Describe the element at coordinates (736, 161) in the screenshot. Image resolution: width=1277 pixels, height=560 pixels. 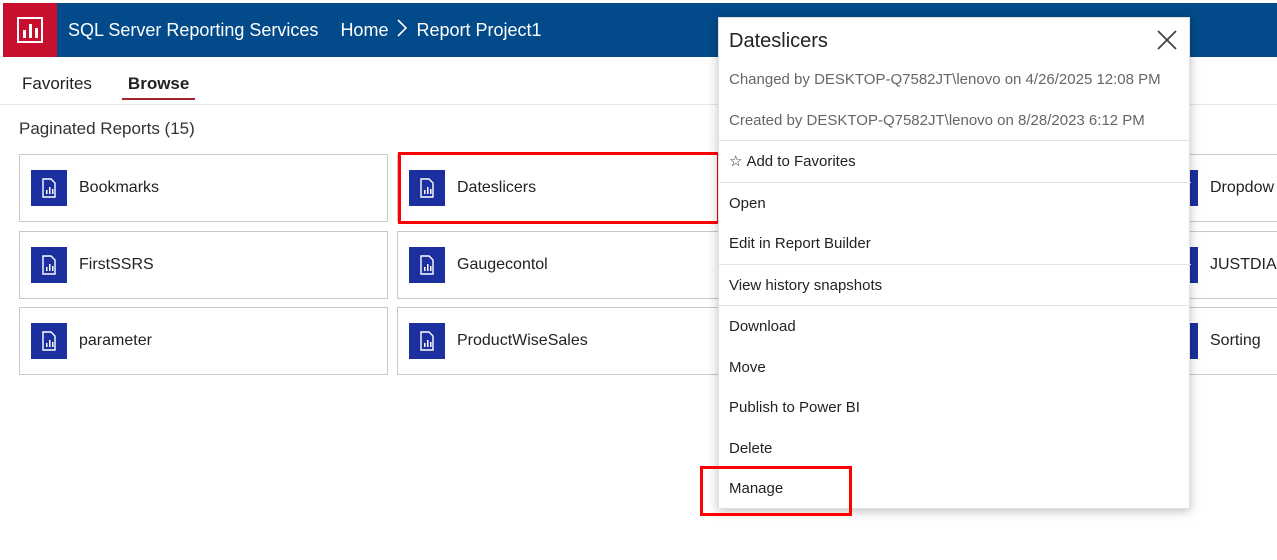
I see `star-icon: ☆` at that location.